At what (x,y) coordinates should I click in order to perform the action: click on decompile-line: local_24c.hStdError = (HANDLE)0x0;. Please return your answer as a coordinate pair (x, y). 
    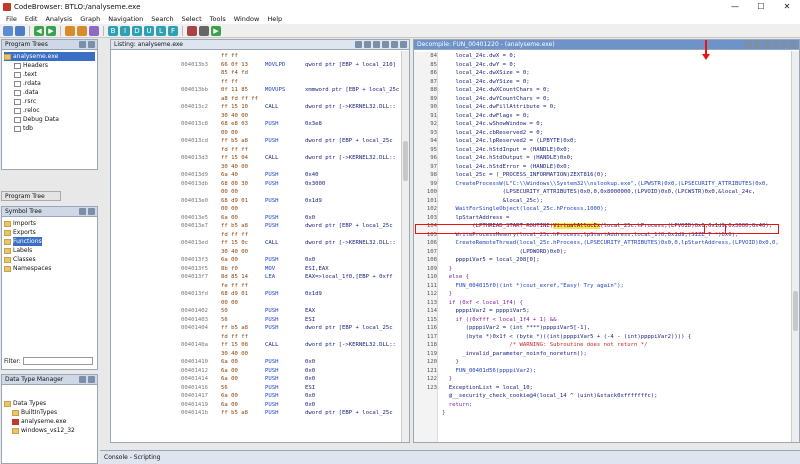
    Looking at the image, I should click on (610, 167).